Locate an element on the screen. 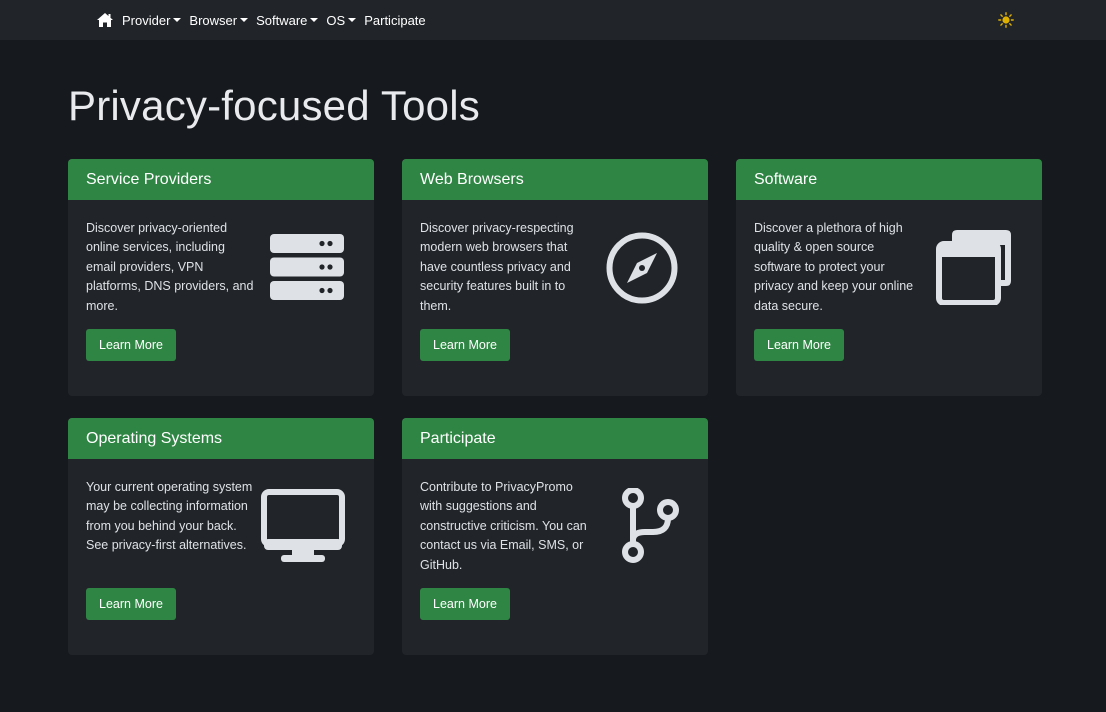 The height and width of the screenshot is (712, 1106). code-branch-icon is located at coordinates (651, 528).